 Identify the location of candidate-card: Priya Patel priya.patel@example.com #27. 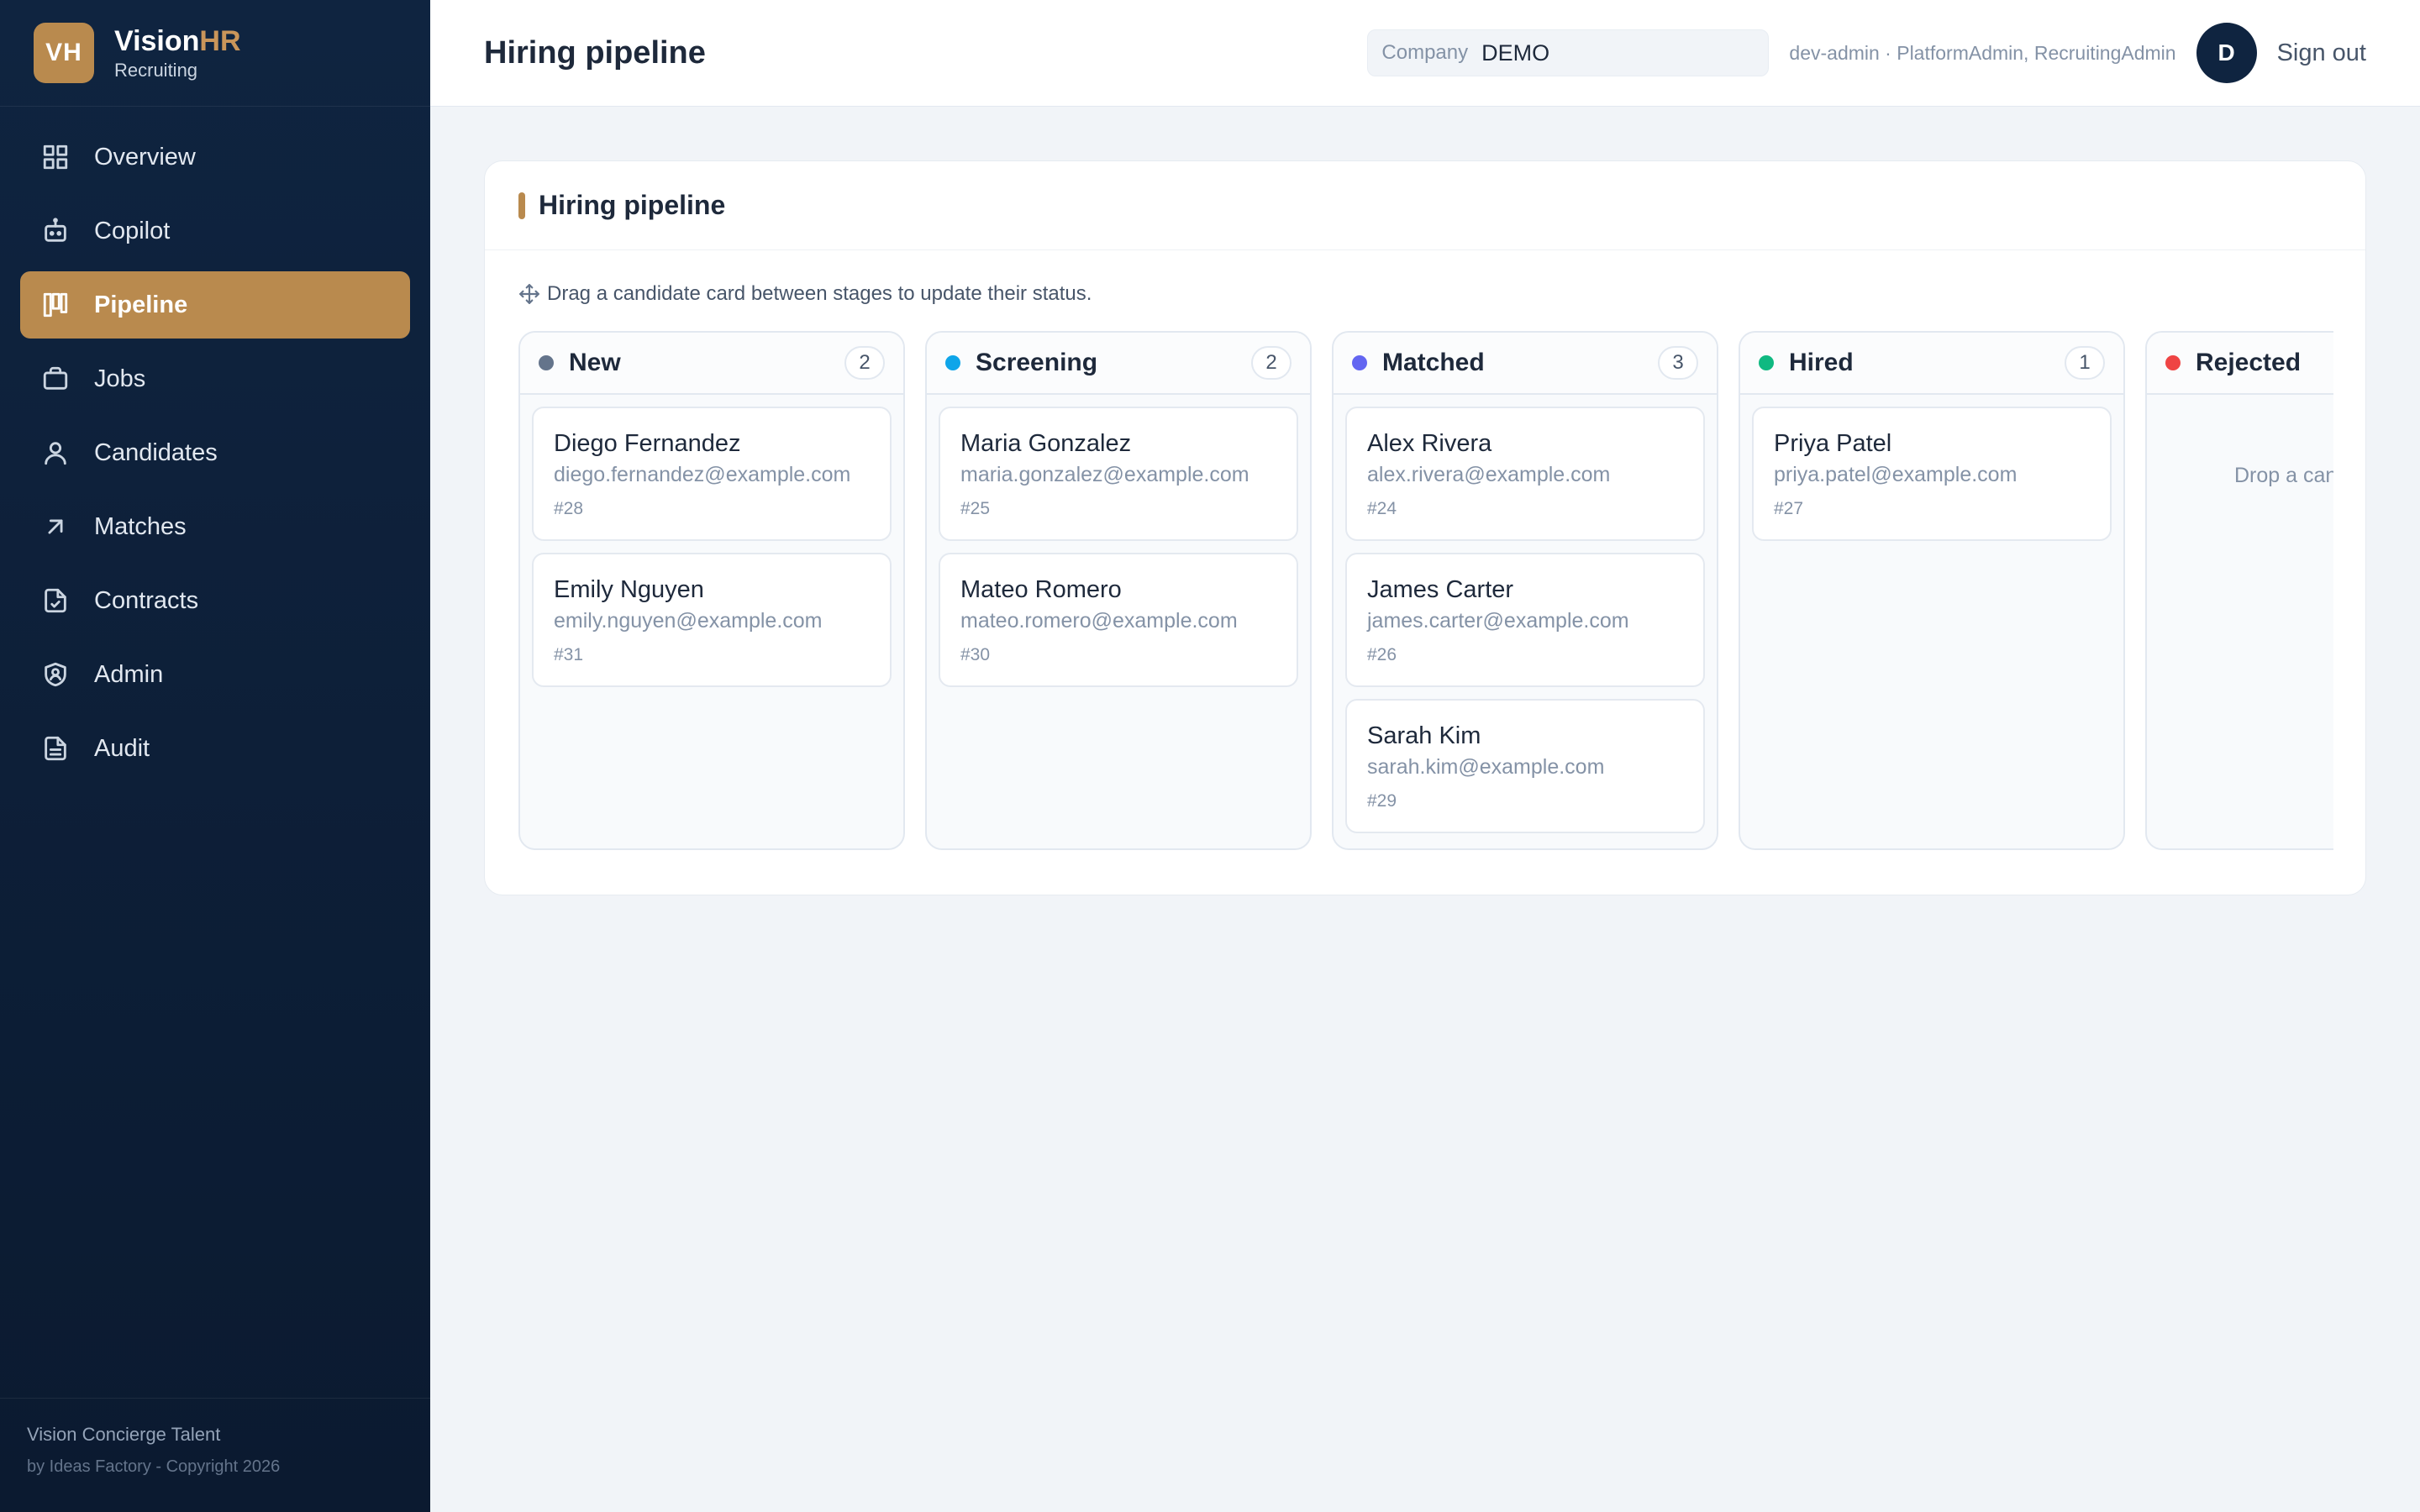
(1932, 474).